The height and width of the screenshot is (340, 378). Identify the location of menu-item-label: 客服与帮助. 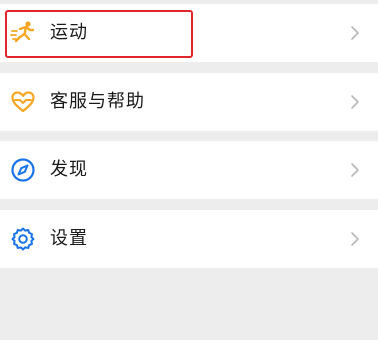
(97, 101).